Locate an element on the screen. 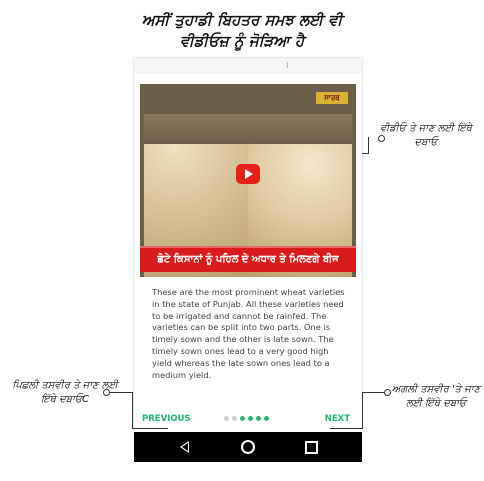 Image resolution: width=484 pixels, height=481 pixels. pager-nav: PREVIOUS NEXT is located at coordinates (248, 420).